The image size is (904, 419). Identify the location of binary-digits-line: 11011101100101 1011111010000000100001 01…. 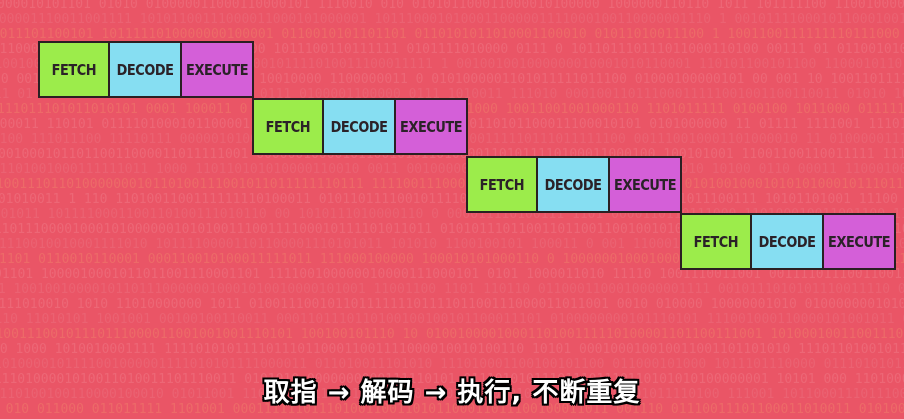
(452, 34).